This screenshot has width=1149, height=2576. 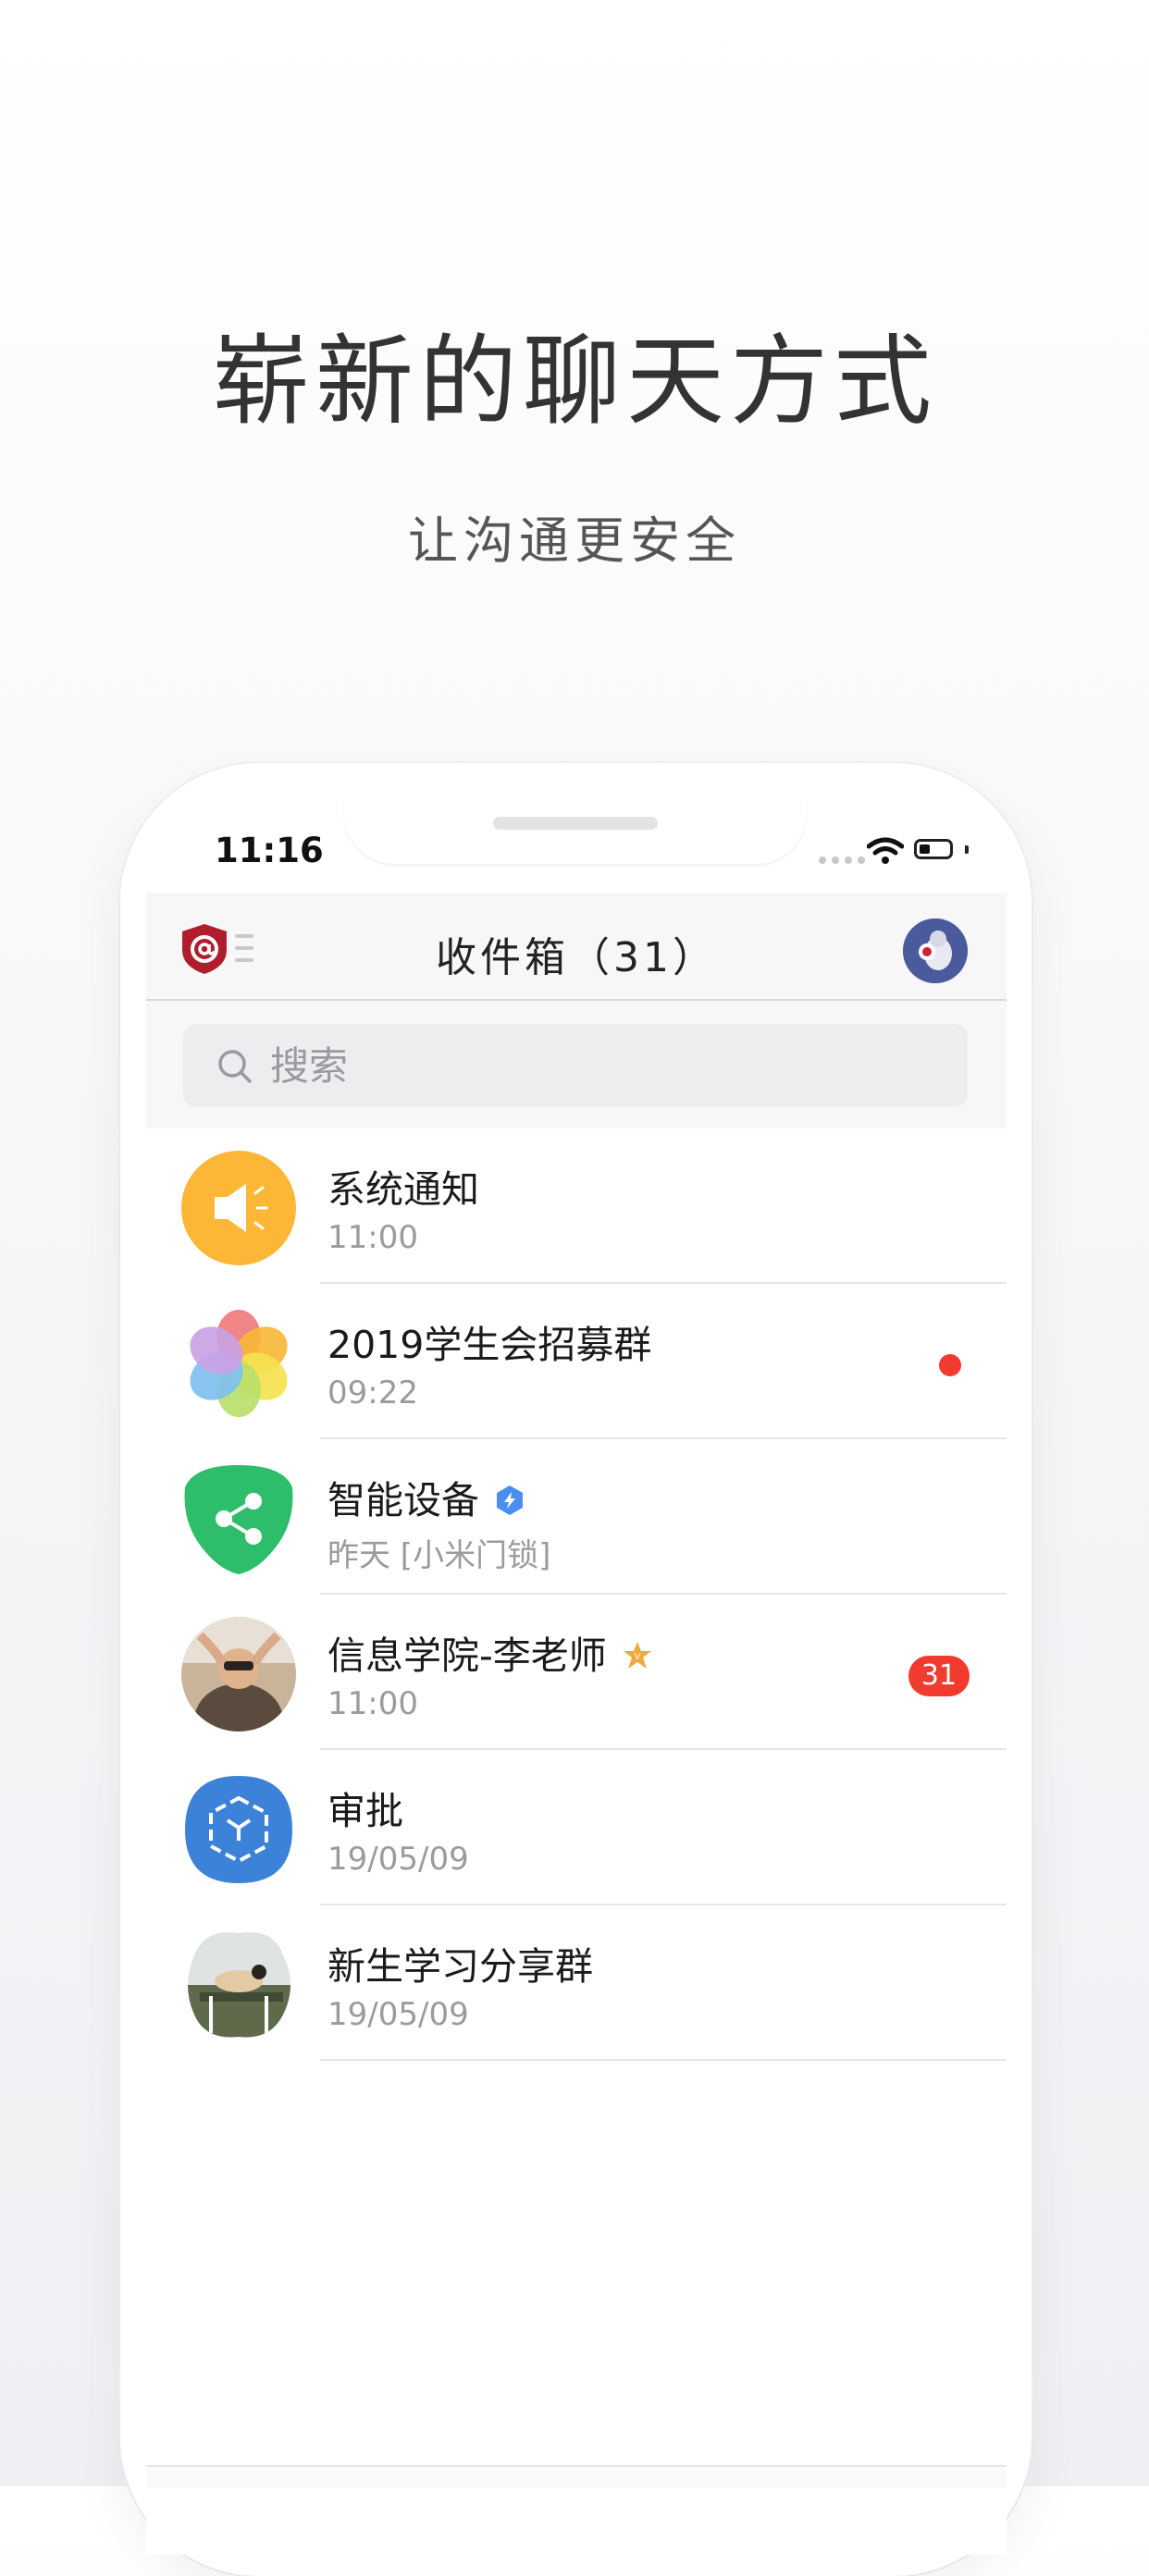 What do you see at coordinates (576, 1206) in the screenshot?
I see `list-item: 系统通知 11:00` at bounding box center [576, 1206].